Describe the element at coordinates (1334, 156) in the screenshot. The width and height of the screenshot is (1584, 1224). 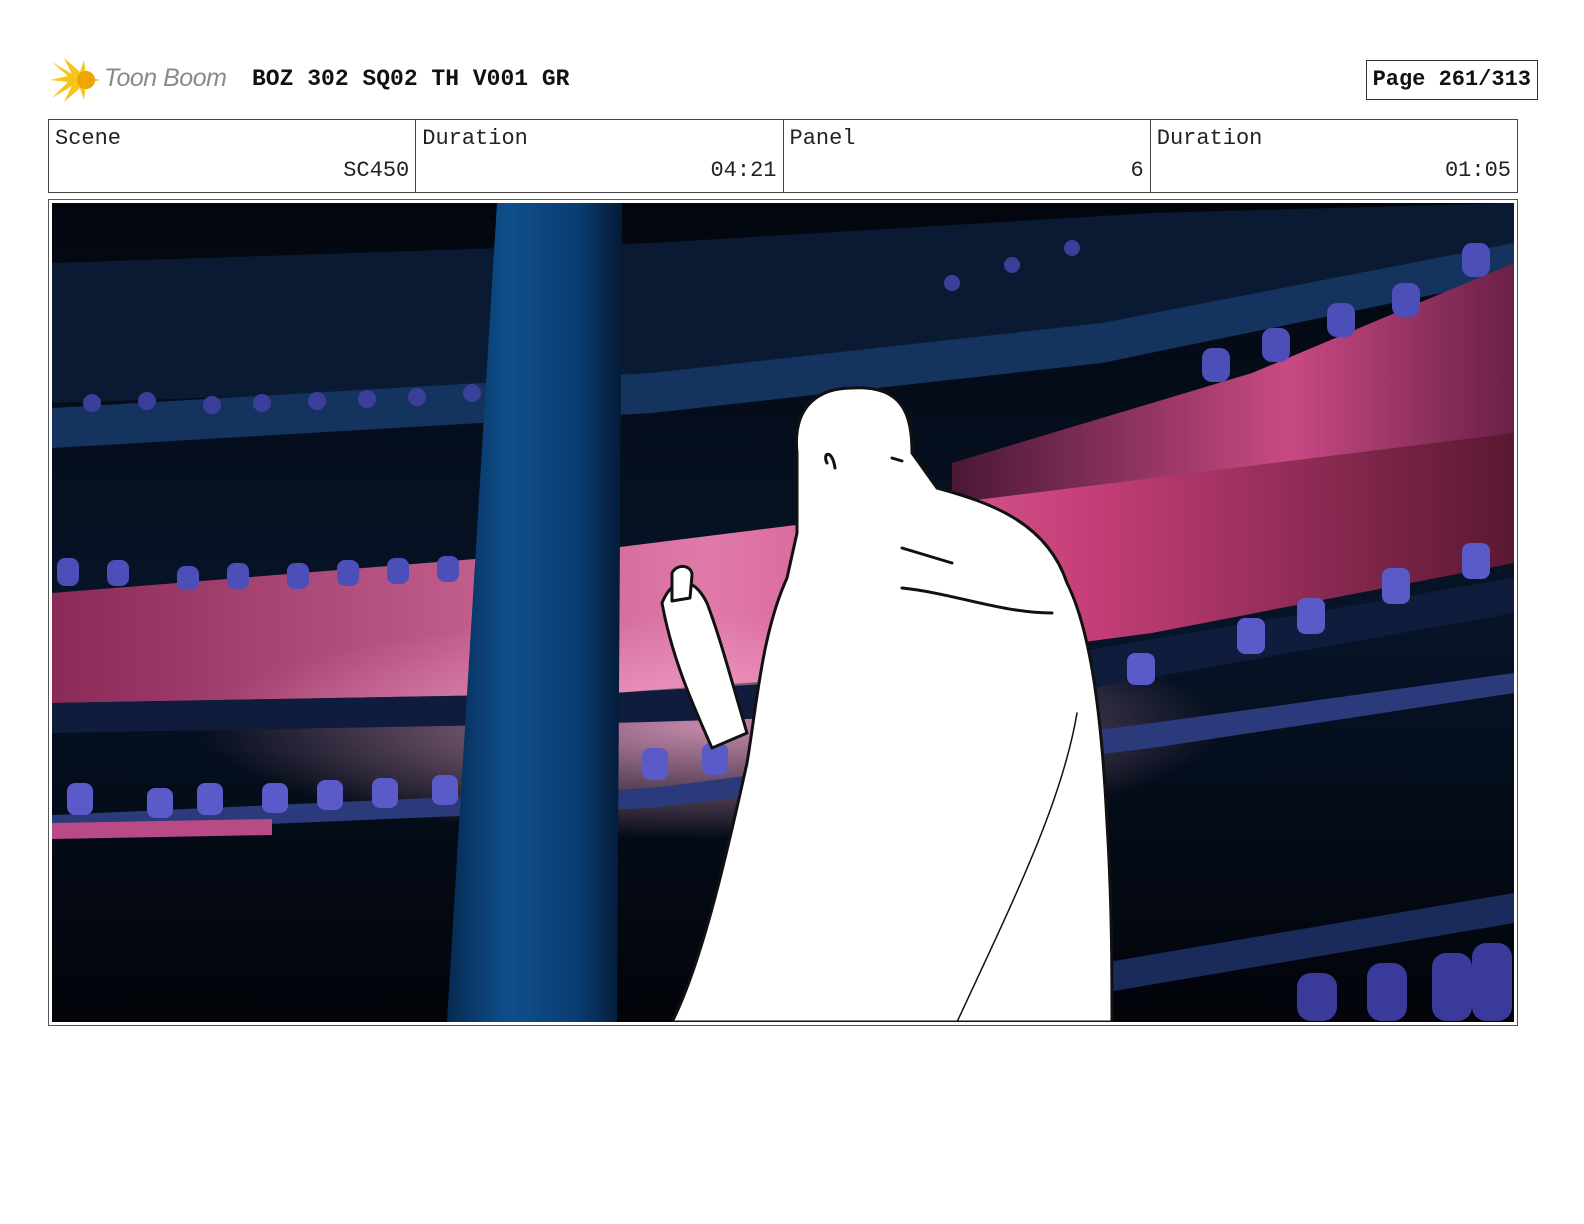
I see `panel-duration-cell: Duration 01:05` at that location.